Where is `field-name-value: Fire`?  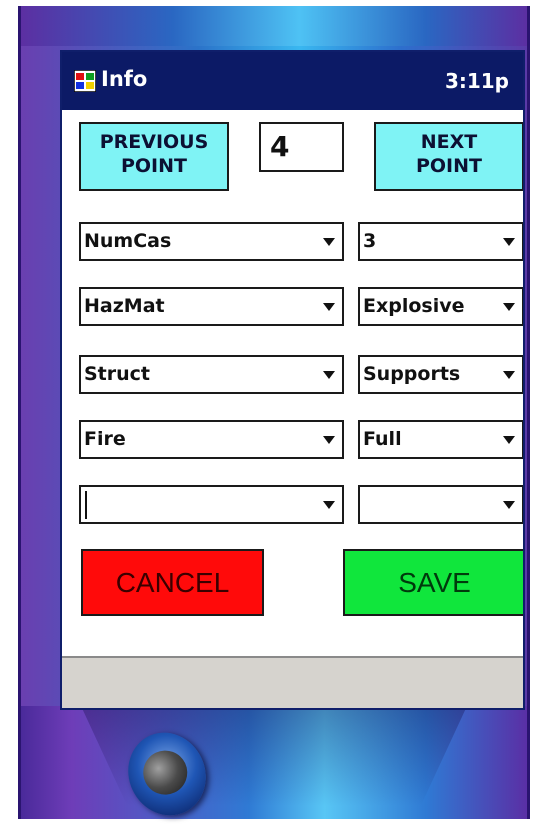 field-name-value: Fire is located at coordinates (105, 439).